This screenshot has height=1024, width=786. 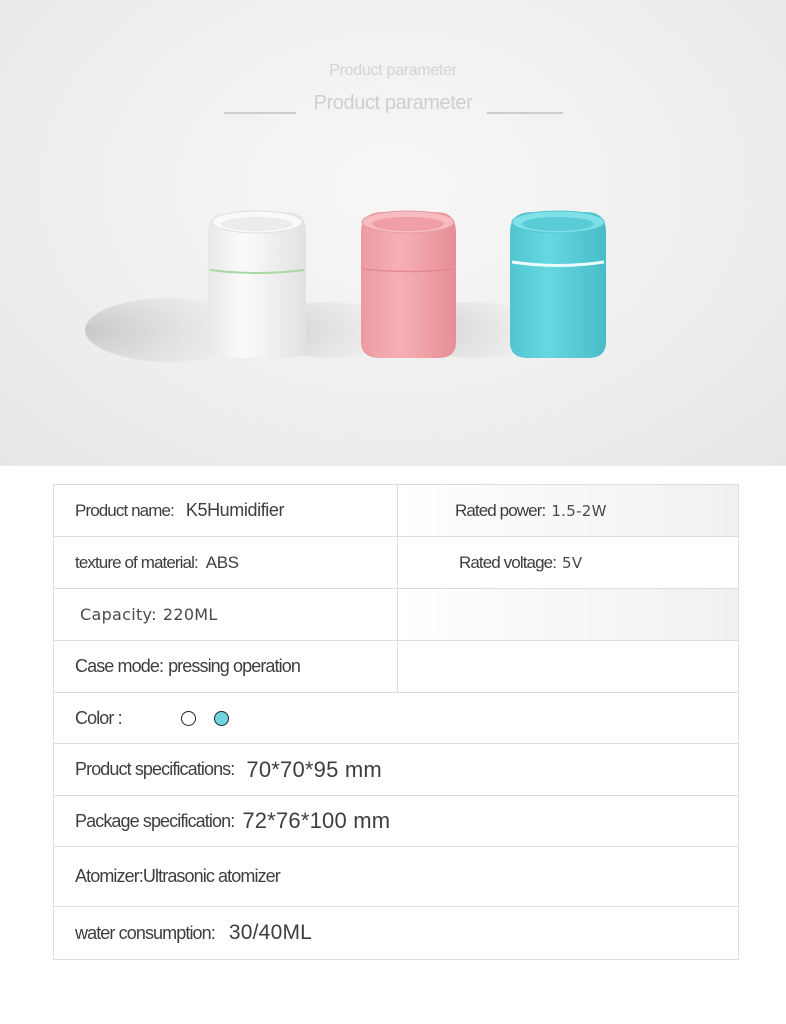 I want to click on color-label: Color :, so click(x=99, y=717).